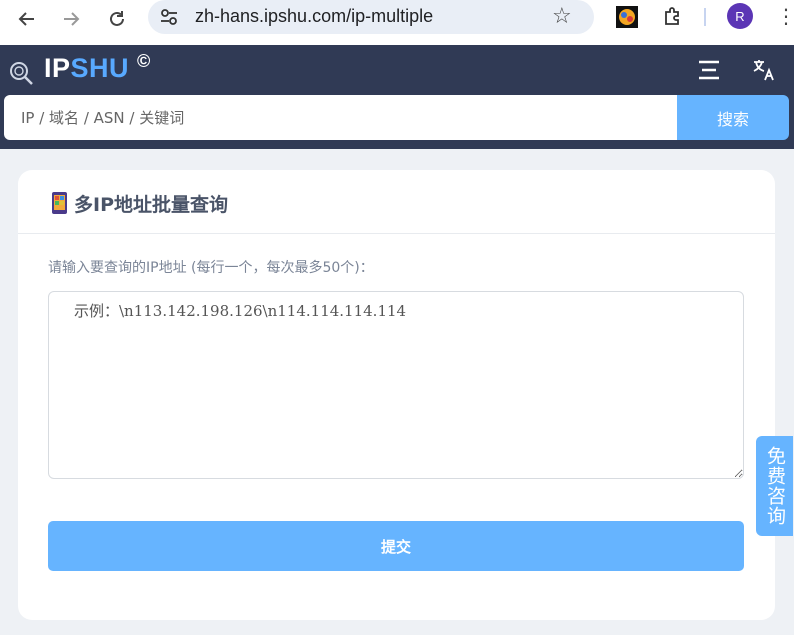 This screenshot has width=794, height=635. I want to click on url-text: zh-hans.ipshu.com/ip-multiple, so click(314, 16).